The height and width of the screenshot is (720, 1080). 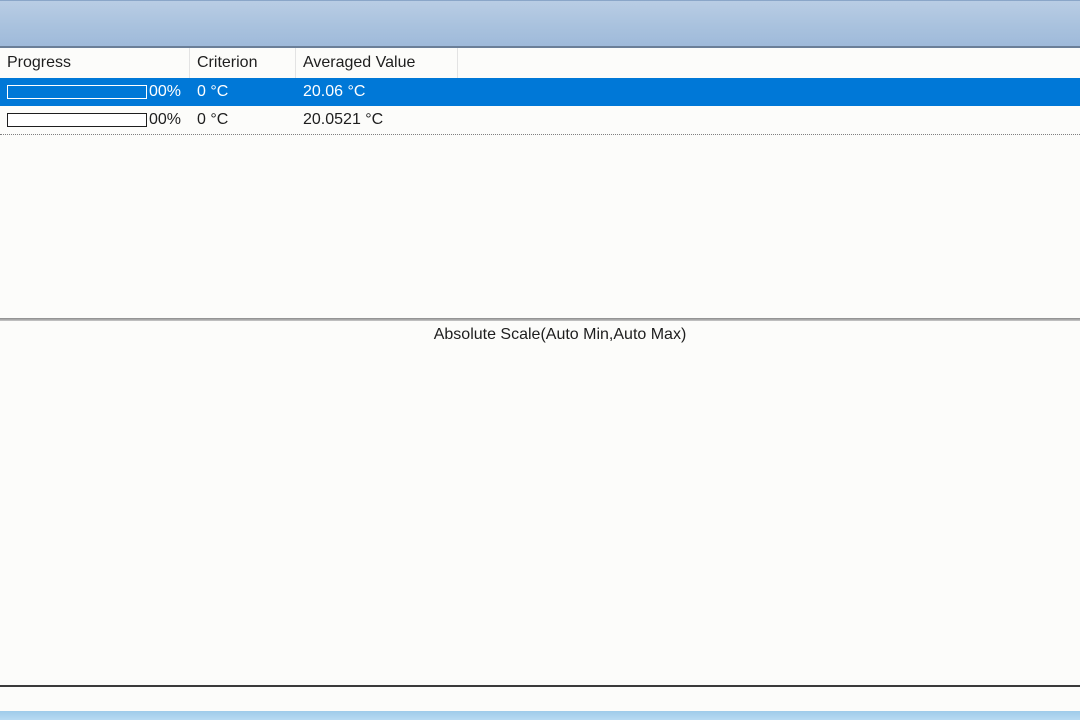 What do you see at coordinates (343, 119) in the screenshot?
I see `averaged-value-cell: 20.0521 °C` at bounding box center [343, 119].